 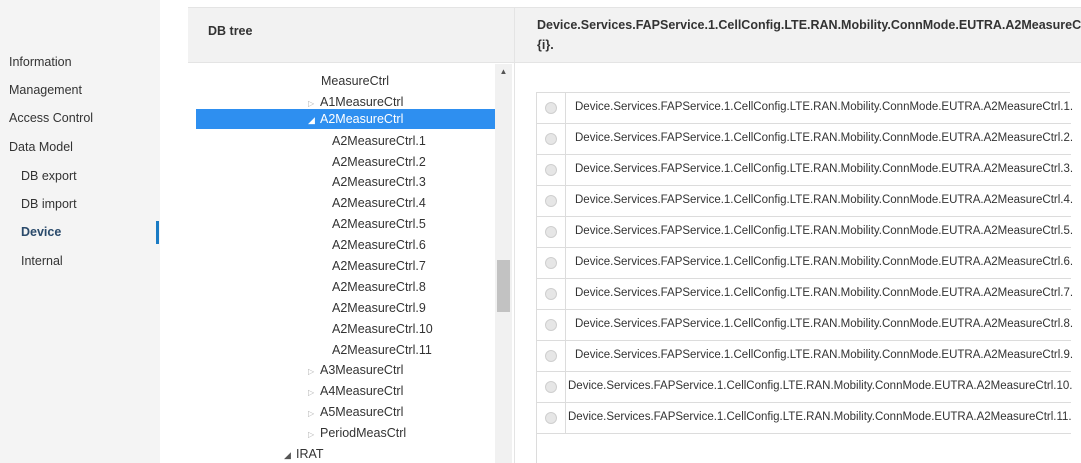 I want to click on tree-node-a2measurectrl: ◢ A2MeasureCtrl, so click(x=345, y=119).